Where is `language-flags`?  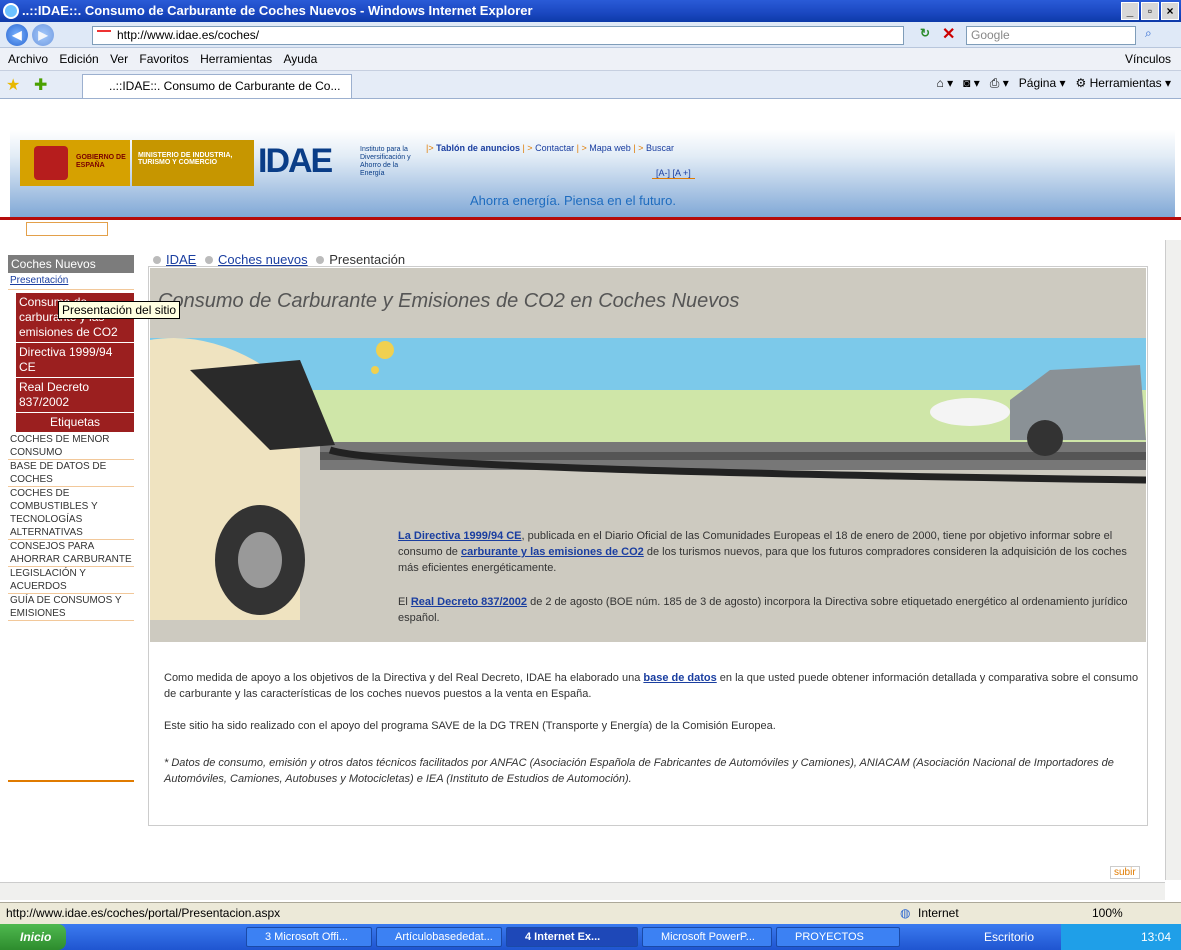
language-flags is located at coordinates (67, 229).